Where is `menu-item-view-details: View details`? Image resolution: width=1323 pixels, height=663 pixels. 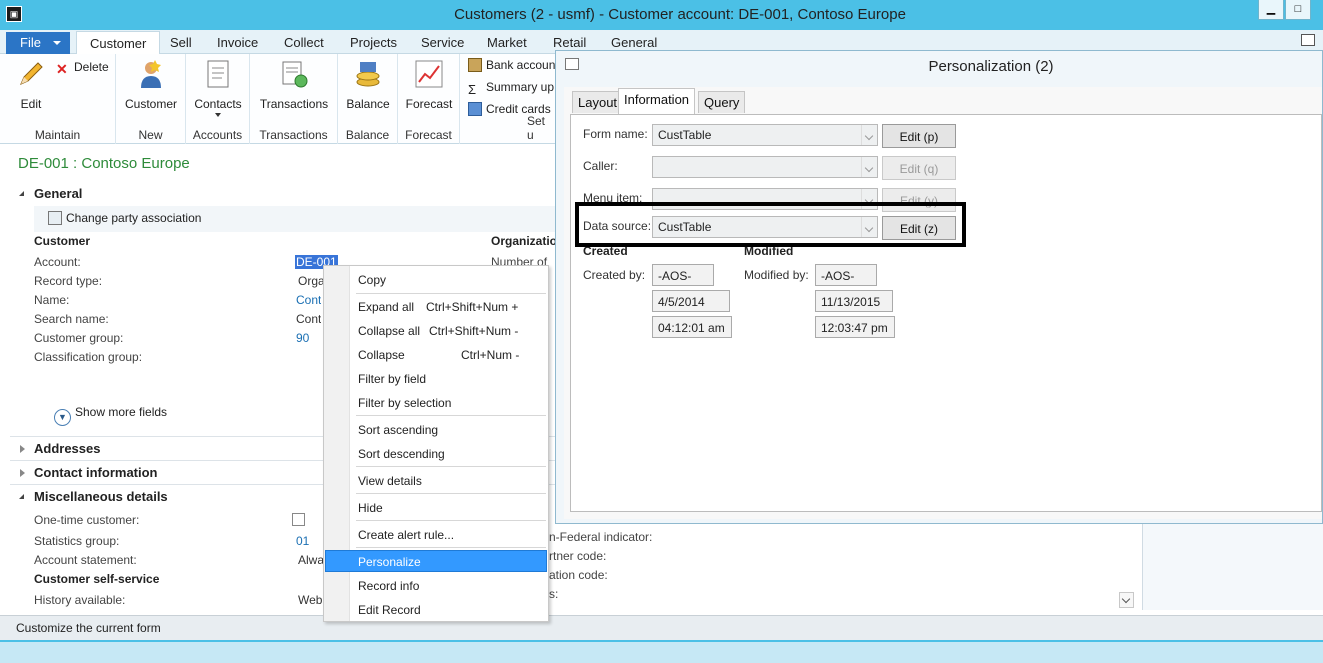 menu-item-view-details: View details is located at coordinates (436, 481).